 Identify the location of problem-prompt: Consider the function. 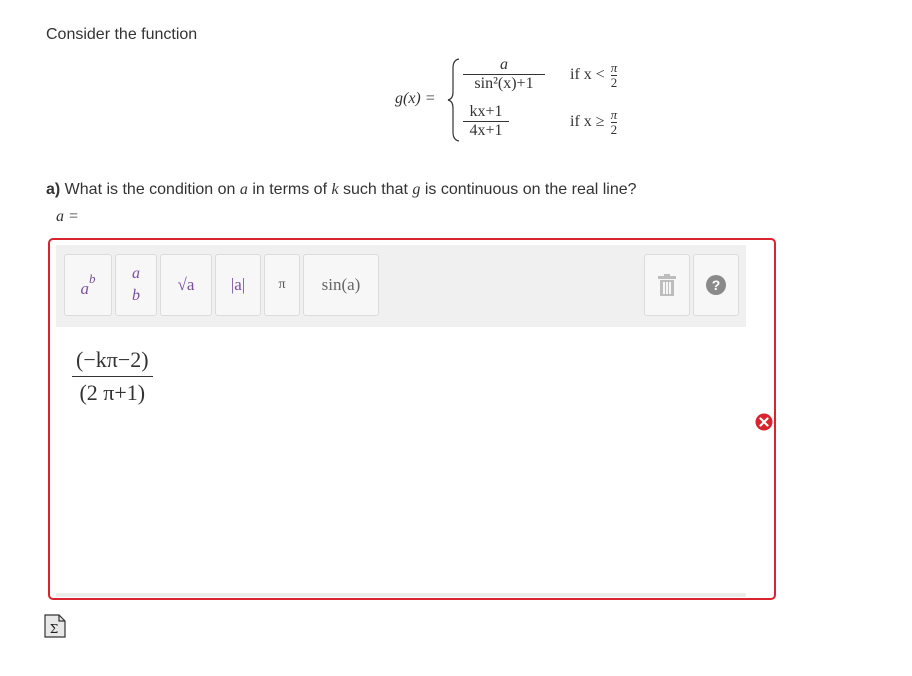
(122, 34).